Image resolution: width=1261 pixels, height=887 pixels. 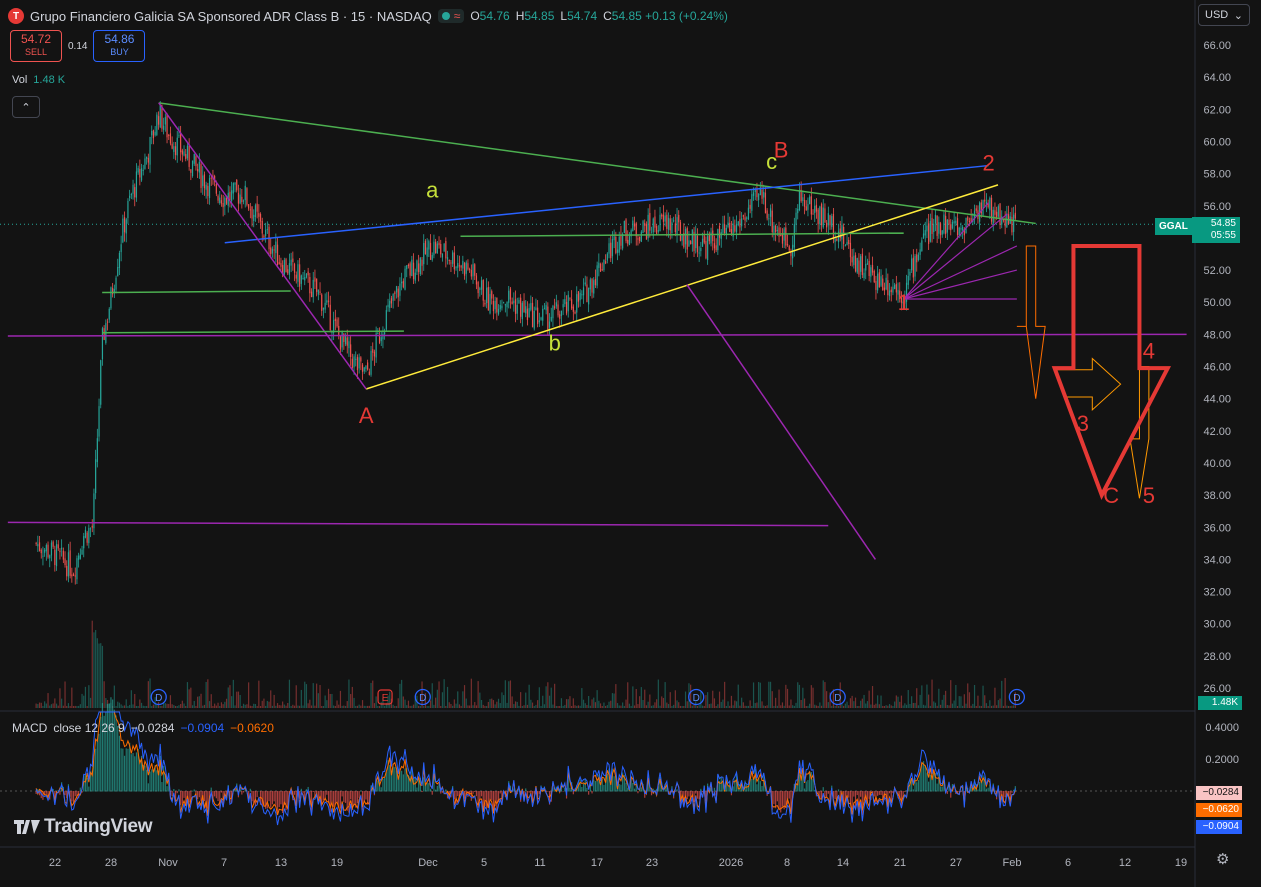 What do you see at coordinates (451, 16) in the screenshot?
I see `status-pill: ≈` at bounding box center [451, 16].